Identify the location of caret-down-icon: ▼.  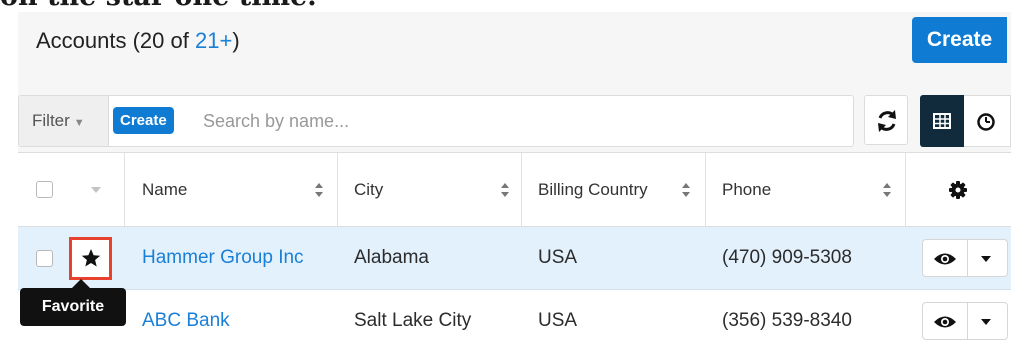
(79, 123).